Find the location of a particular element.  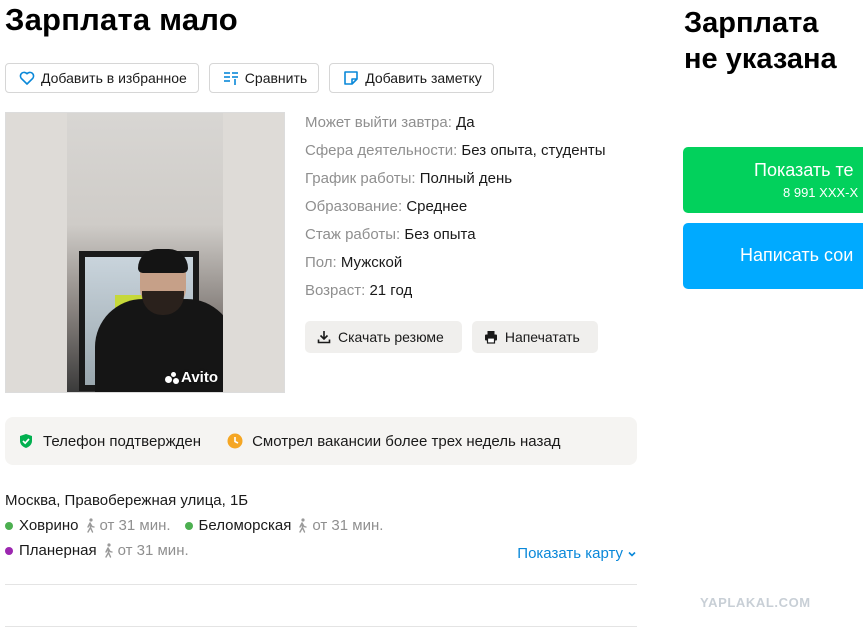

add-note-button: Добавить заметку is located at coordinates (411, 78).